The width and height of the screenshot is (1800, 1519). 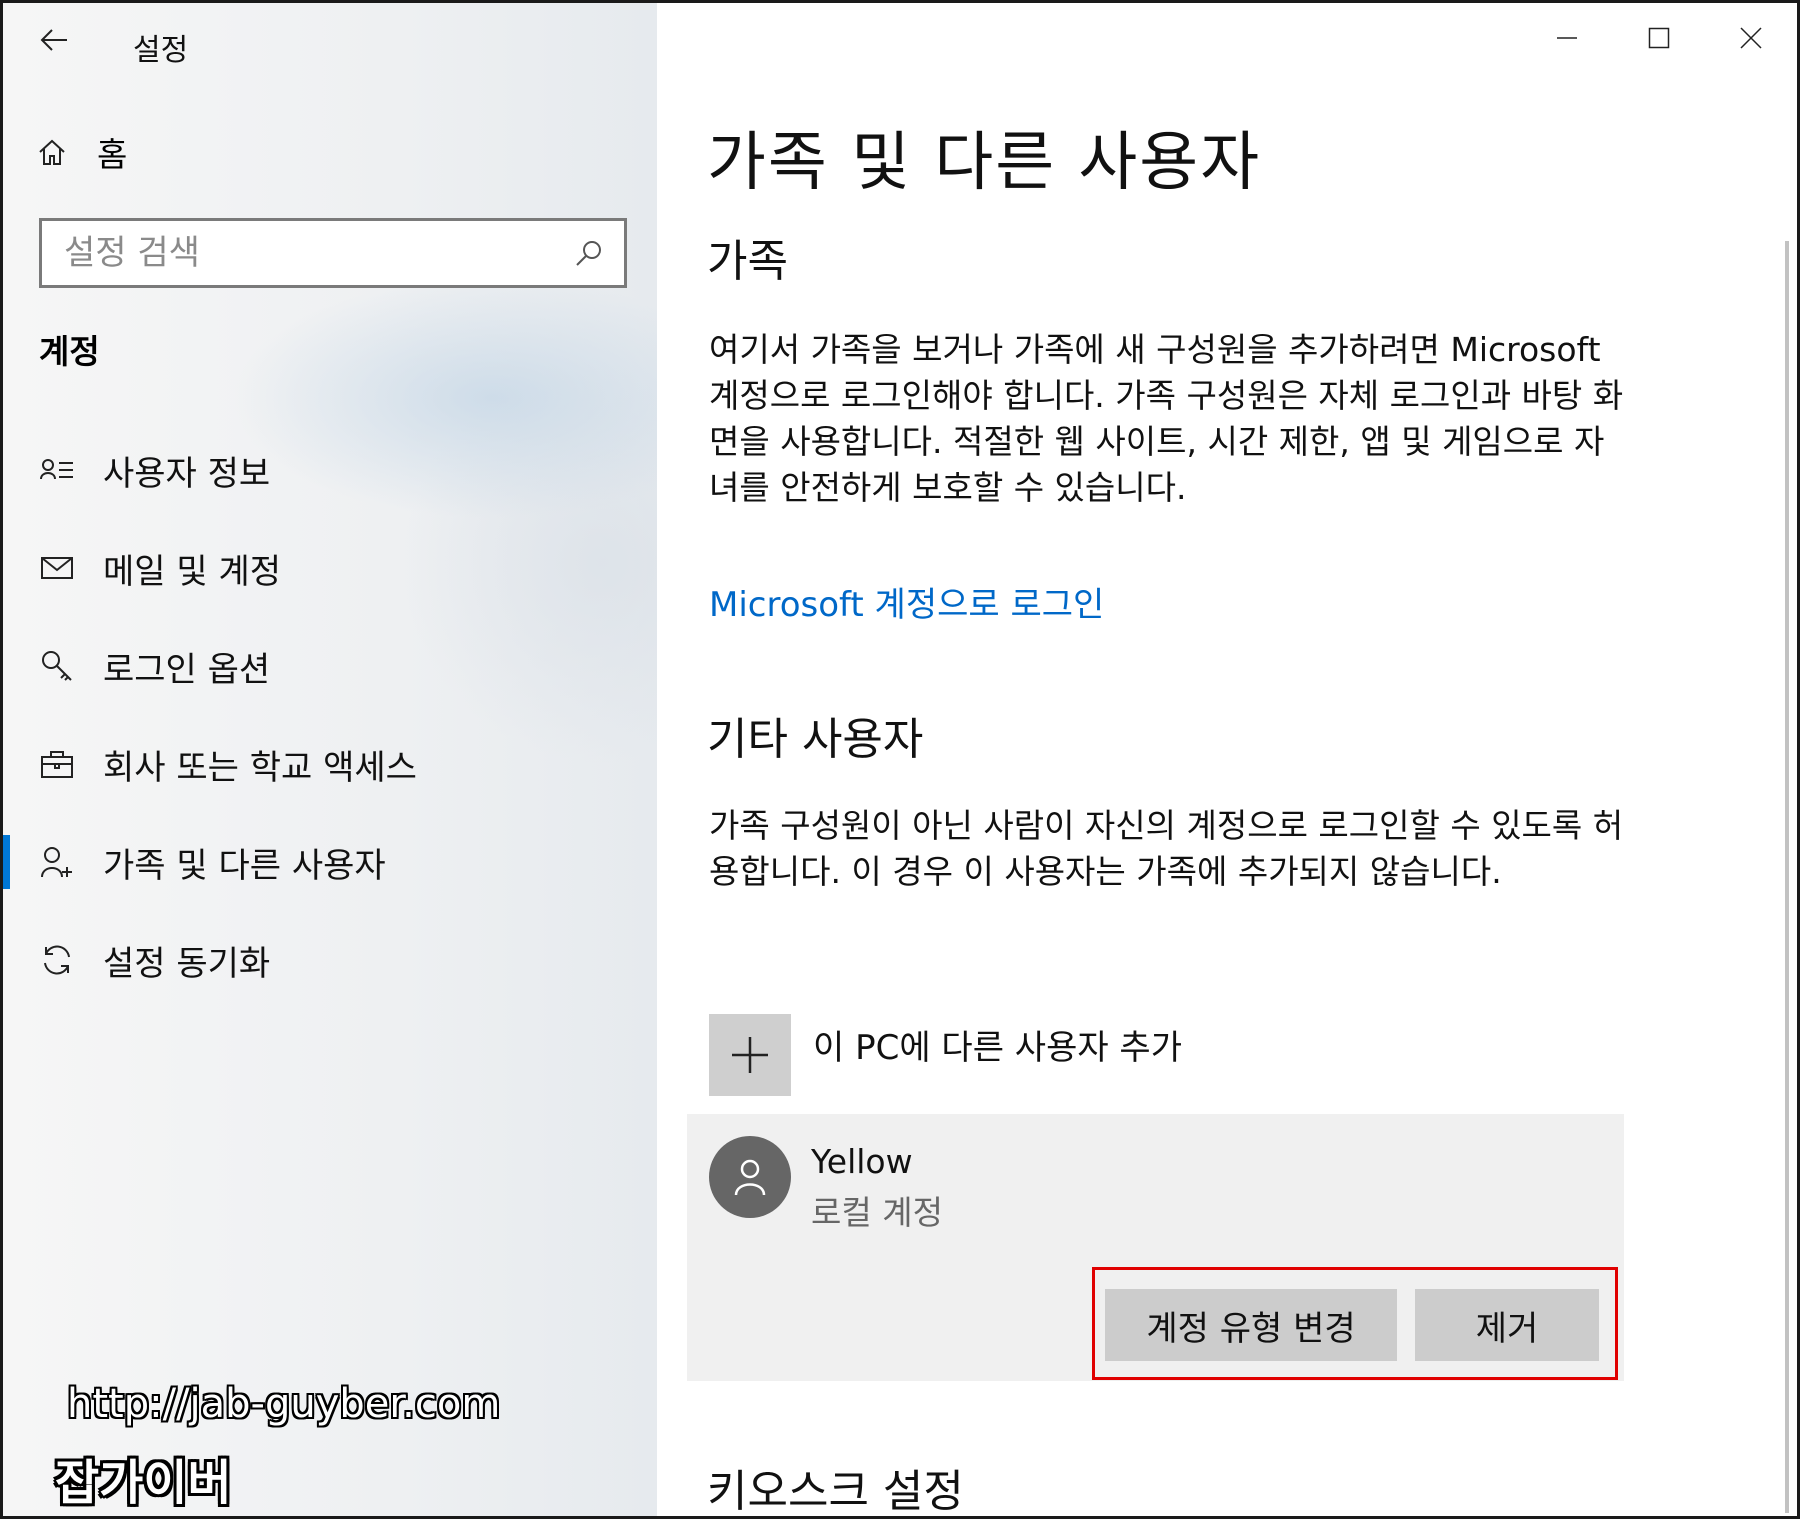 What do you see at coordinates (244, 865) in the screenshot?
I see `nav-item-label: 가족 및 다른 사용자` at bounding box center [244, 865].